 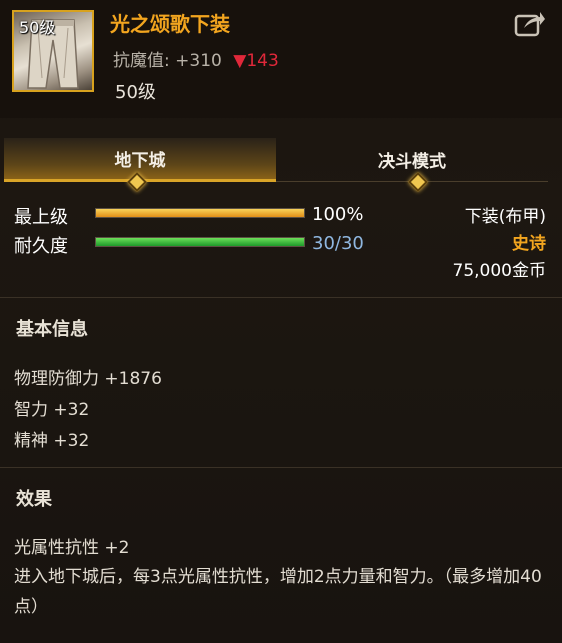 I want to click on effect-title: 效果, so click(x=34, y=499).